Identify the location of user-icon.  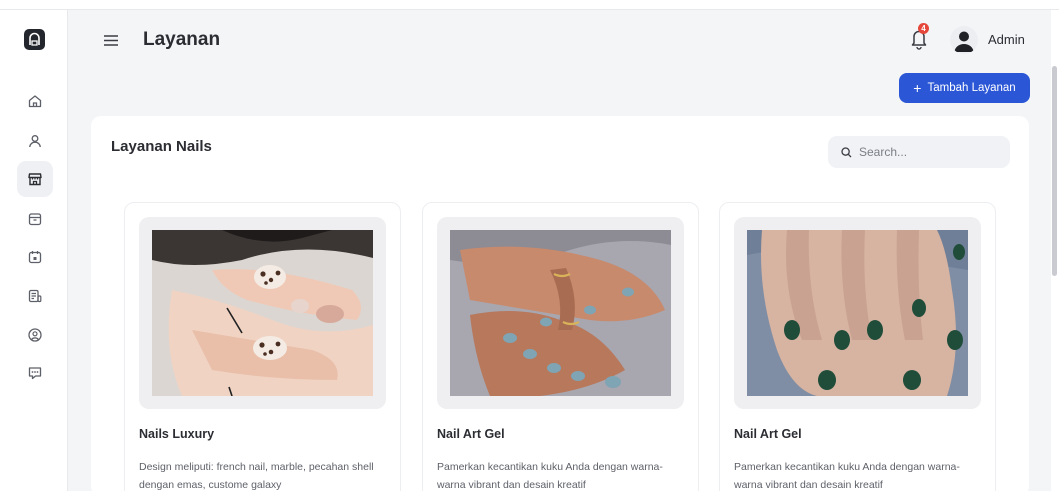
(35, 141).